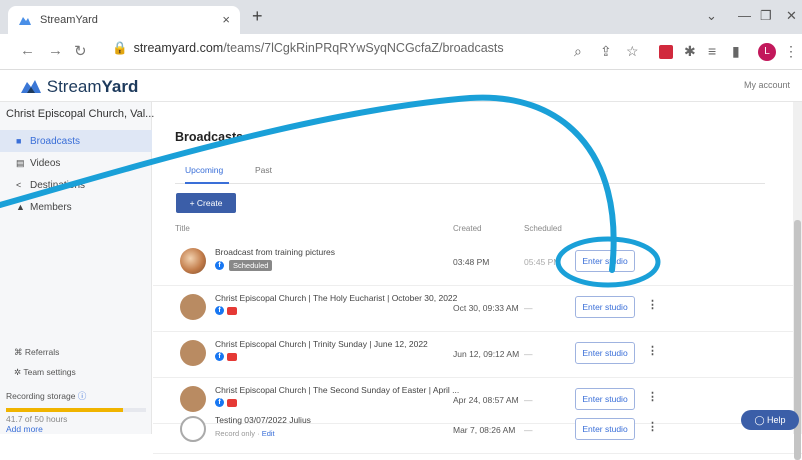 Image resolution: width=802 pixels, height=460 pixels. I want to click on add-more-link: Add more, so click(24, 429).